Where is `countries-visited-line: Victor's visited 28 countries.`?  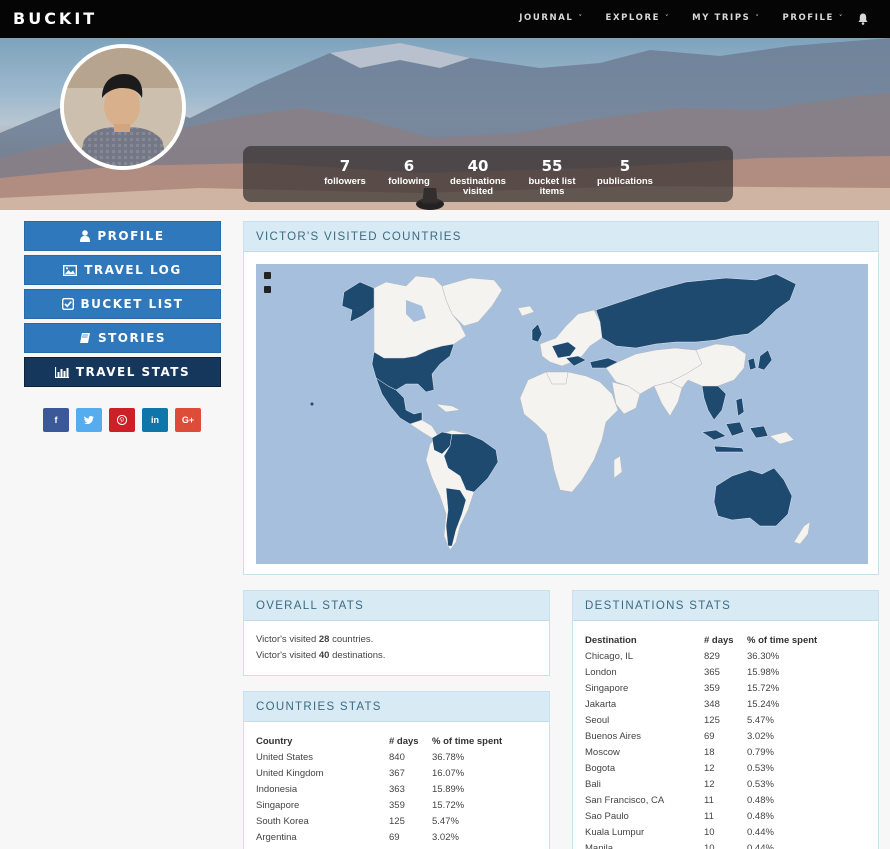
countries-visited-line: Victor's visited 28 countries. is located at coordinates (315, 639).